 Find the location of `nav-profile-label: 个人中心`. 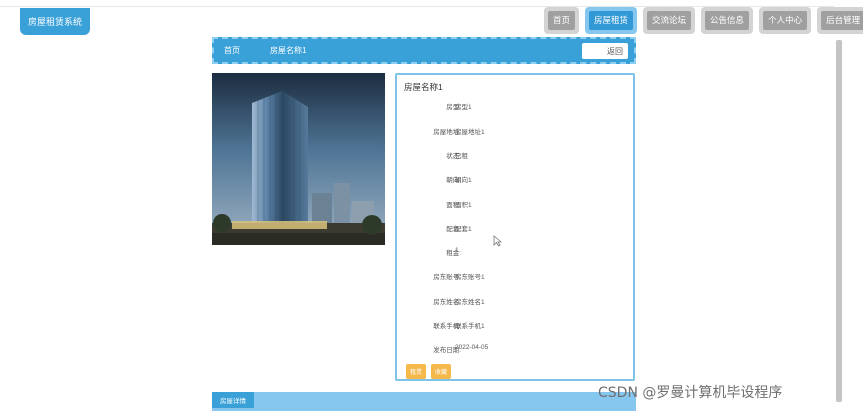

nav-profile-label: 个人中心 is located at coordinates (785, 20).